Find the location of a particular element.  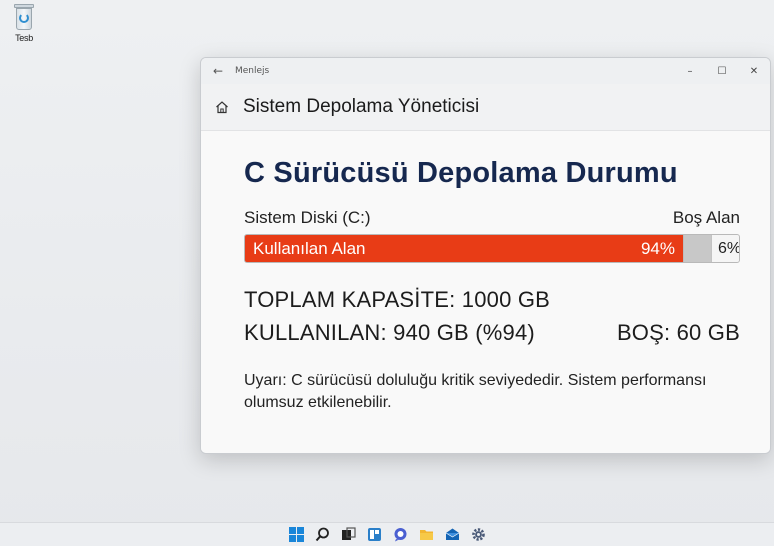

home-icon is located at coordinates (222, 107).